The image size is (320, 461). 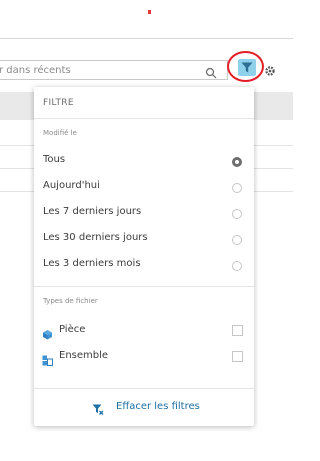 I want to click on option-label: Tous, so click(x=54, y=159).